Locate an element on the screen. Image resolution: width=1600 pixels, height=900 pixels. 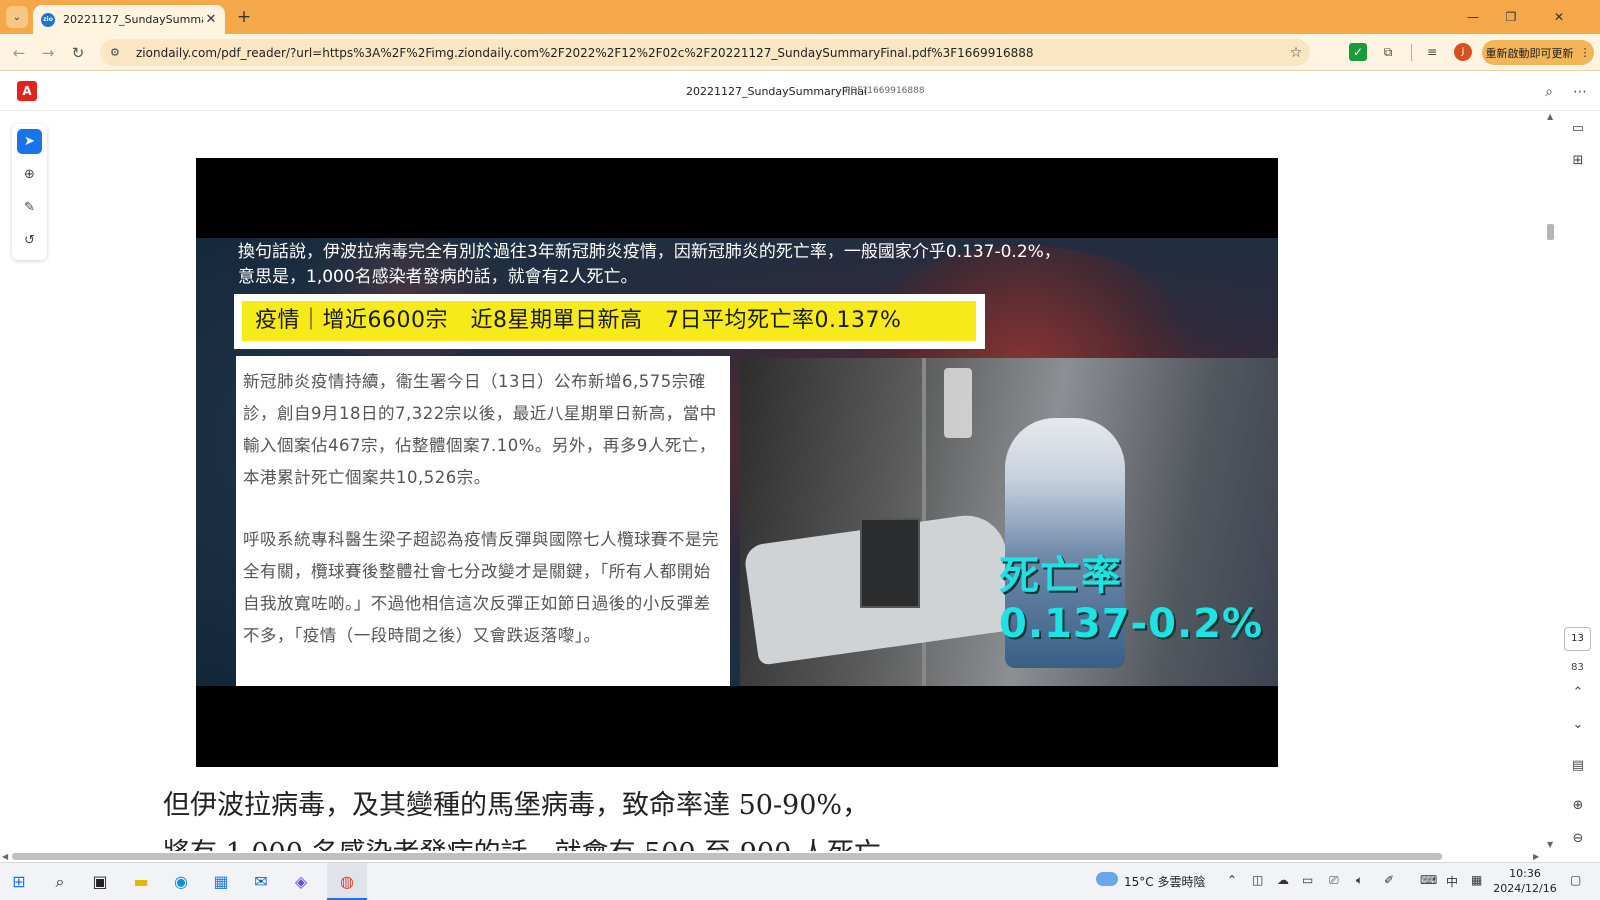
tab-title: 20221127_SundaySummaryF is located at coordinates (133, 19).